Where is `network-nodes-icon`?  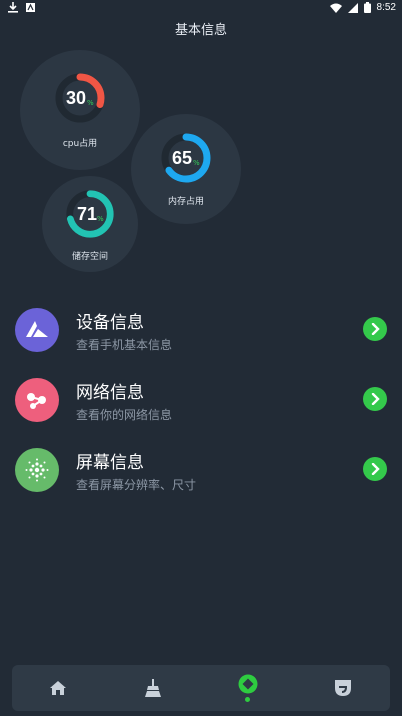 network-nodes-icon is located at coordinates (36, 401).